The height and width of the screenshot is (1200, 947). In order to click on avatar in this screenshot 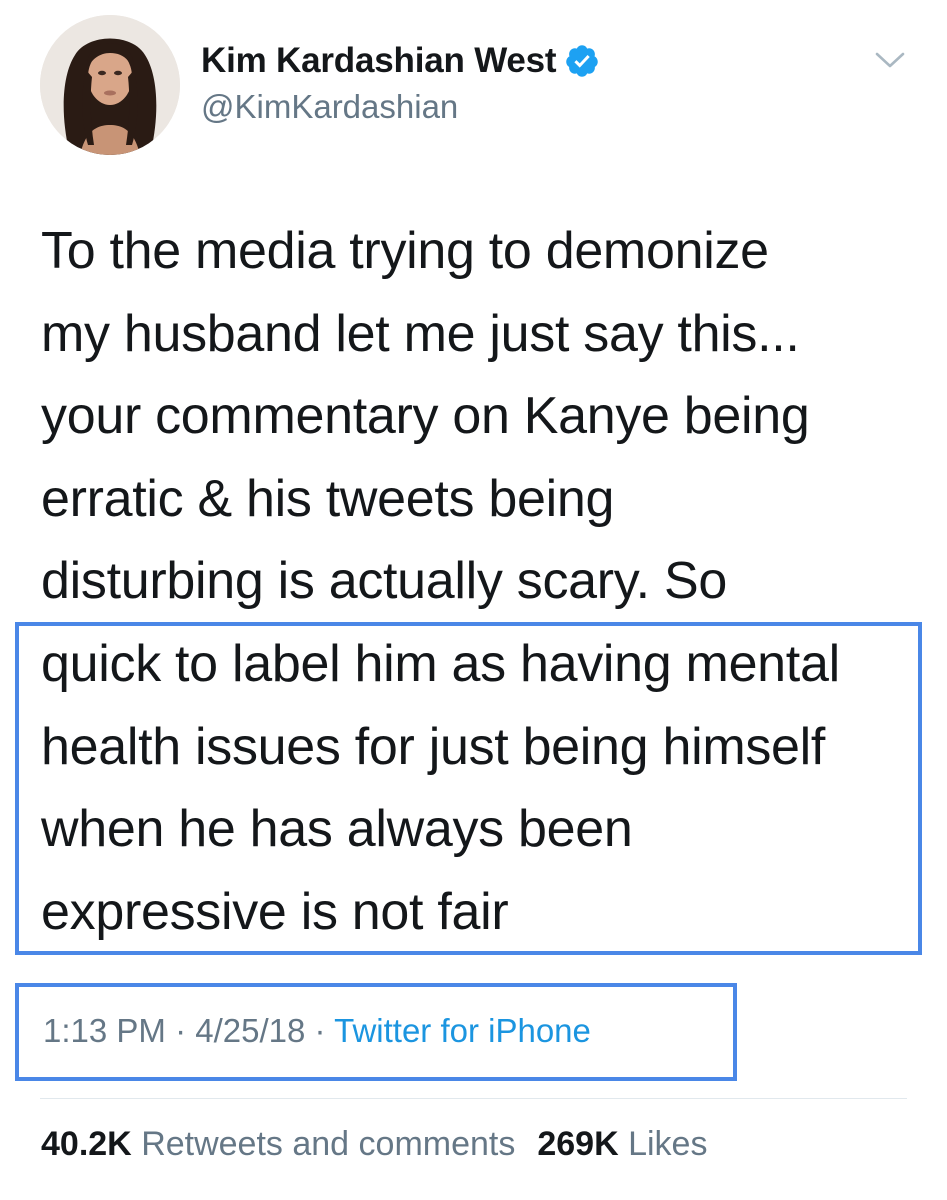, I will do `click(110, 85)`.